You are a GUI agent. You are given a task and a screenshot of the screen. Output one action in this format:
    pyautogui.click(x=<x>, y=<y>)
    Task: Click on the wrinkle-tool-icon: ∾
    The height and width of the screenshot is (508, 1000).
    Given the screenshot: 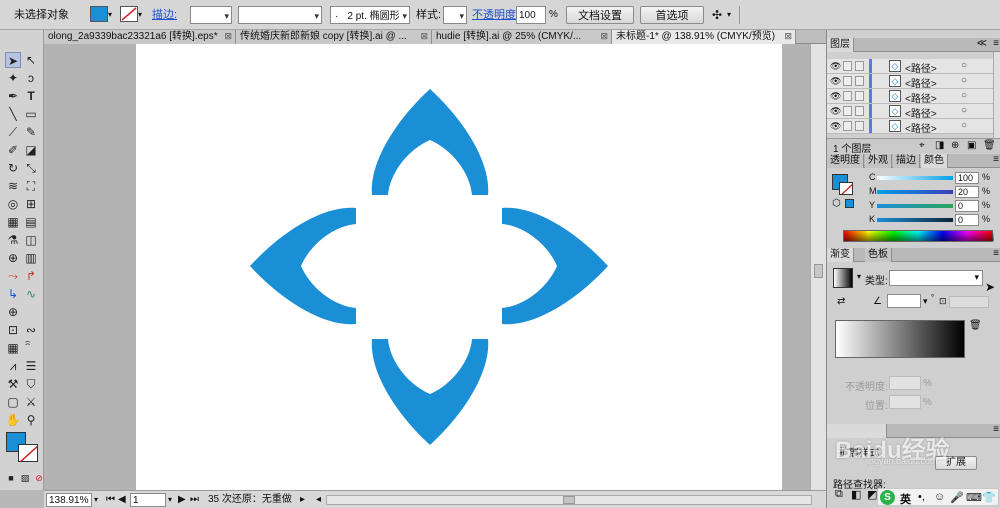 What is the action you would take?
    pyautogui.click(x=31, y=330)
    